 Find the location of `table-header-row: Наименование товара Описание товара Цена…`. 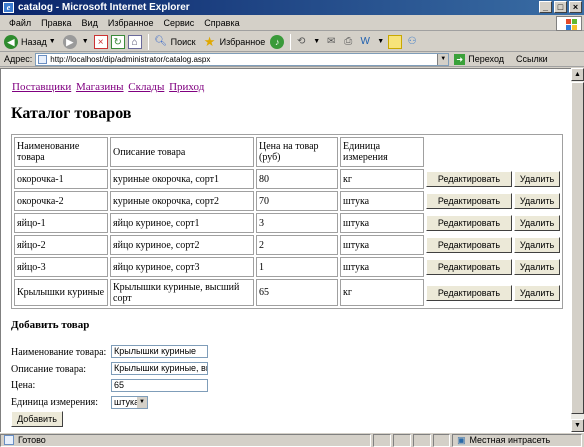

table-header-row: Наименование товара Описание товара Цена… is located at coordinates (287, 152).